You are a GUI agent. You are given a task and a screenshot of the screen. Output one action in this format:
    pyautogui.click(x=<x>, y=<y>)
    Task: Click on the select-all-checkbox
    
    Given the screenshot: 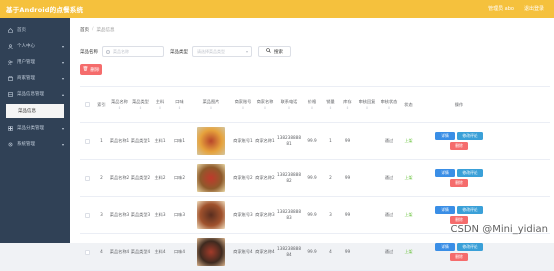 What is the action you would take?
    pyautogui.click(x=87, y=104)
    